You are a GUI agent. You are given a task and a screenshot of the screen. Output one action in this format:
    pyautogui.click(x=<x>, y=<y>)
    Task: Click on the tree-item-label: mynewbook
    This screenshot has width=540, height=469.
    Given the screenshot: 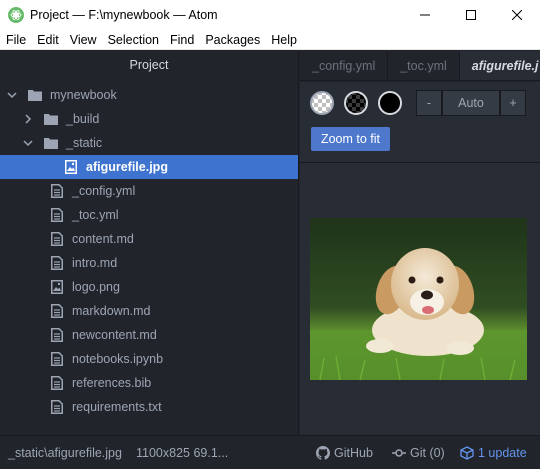 What is the action you would take?
    pyautogui.click(x=83, y=95)
    